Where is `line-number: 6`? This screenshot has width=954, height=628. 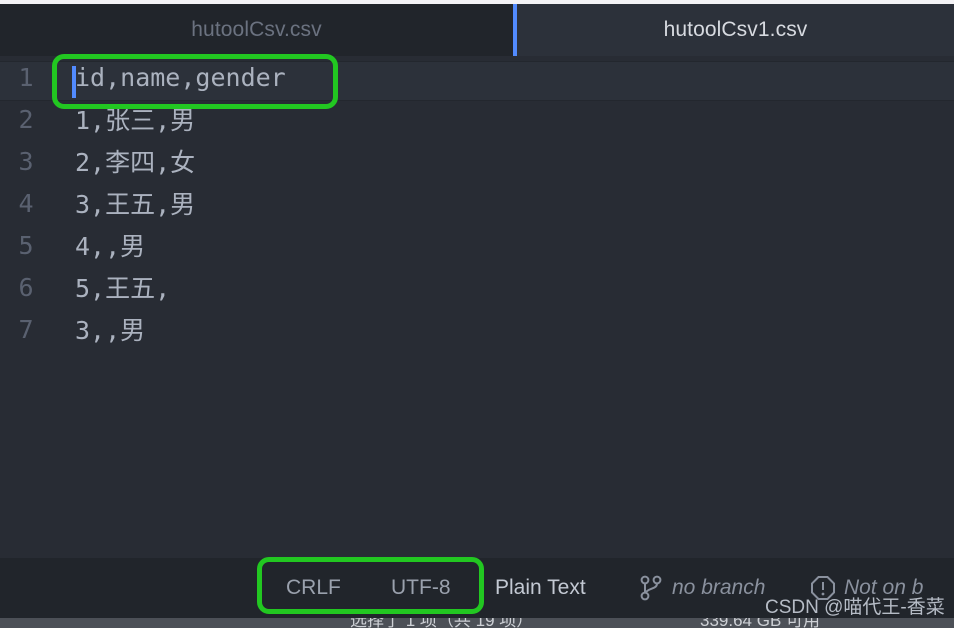 line-number: 6 is located at coordinates (26, 287).